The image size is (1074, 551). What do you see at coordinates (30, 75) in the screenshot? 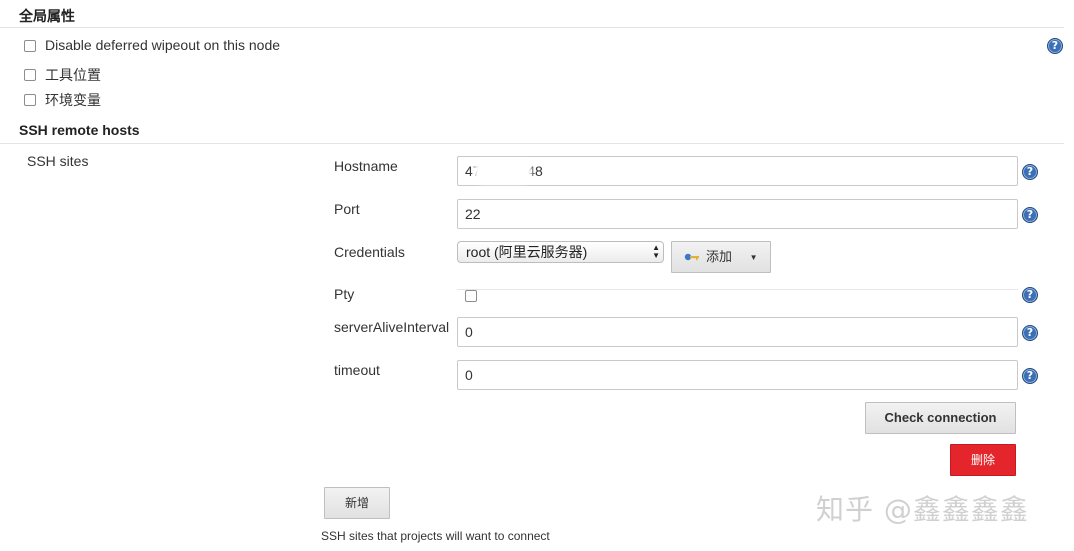
I see `tool-locations-checkbox` at bounding box center [30, 75].